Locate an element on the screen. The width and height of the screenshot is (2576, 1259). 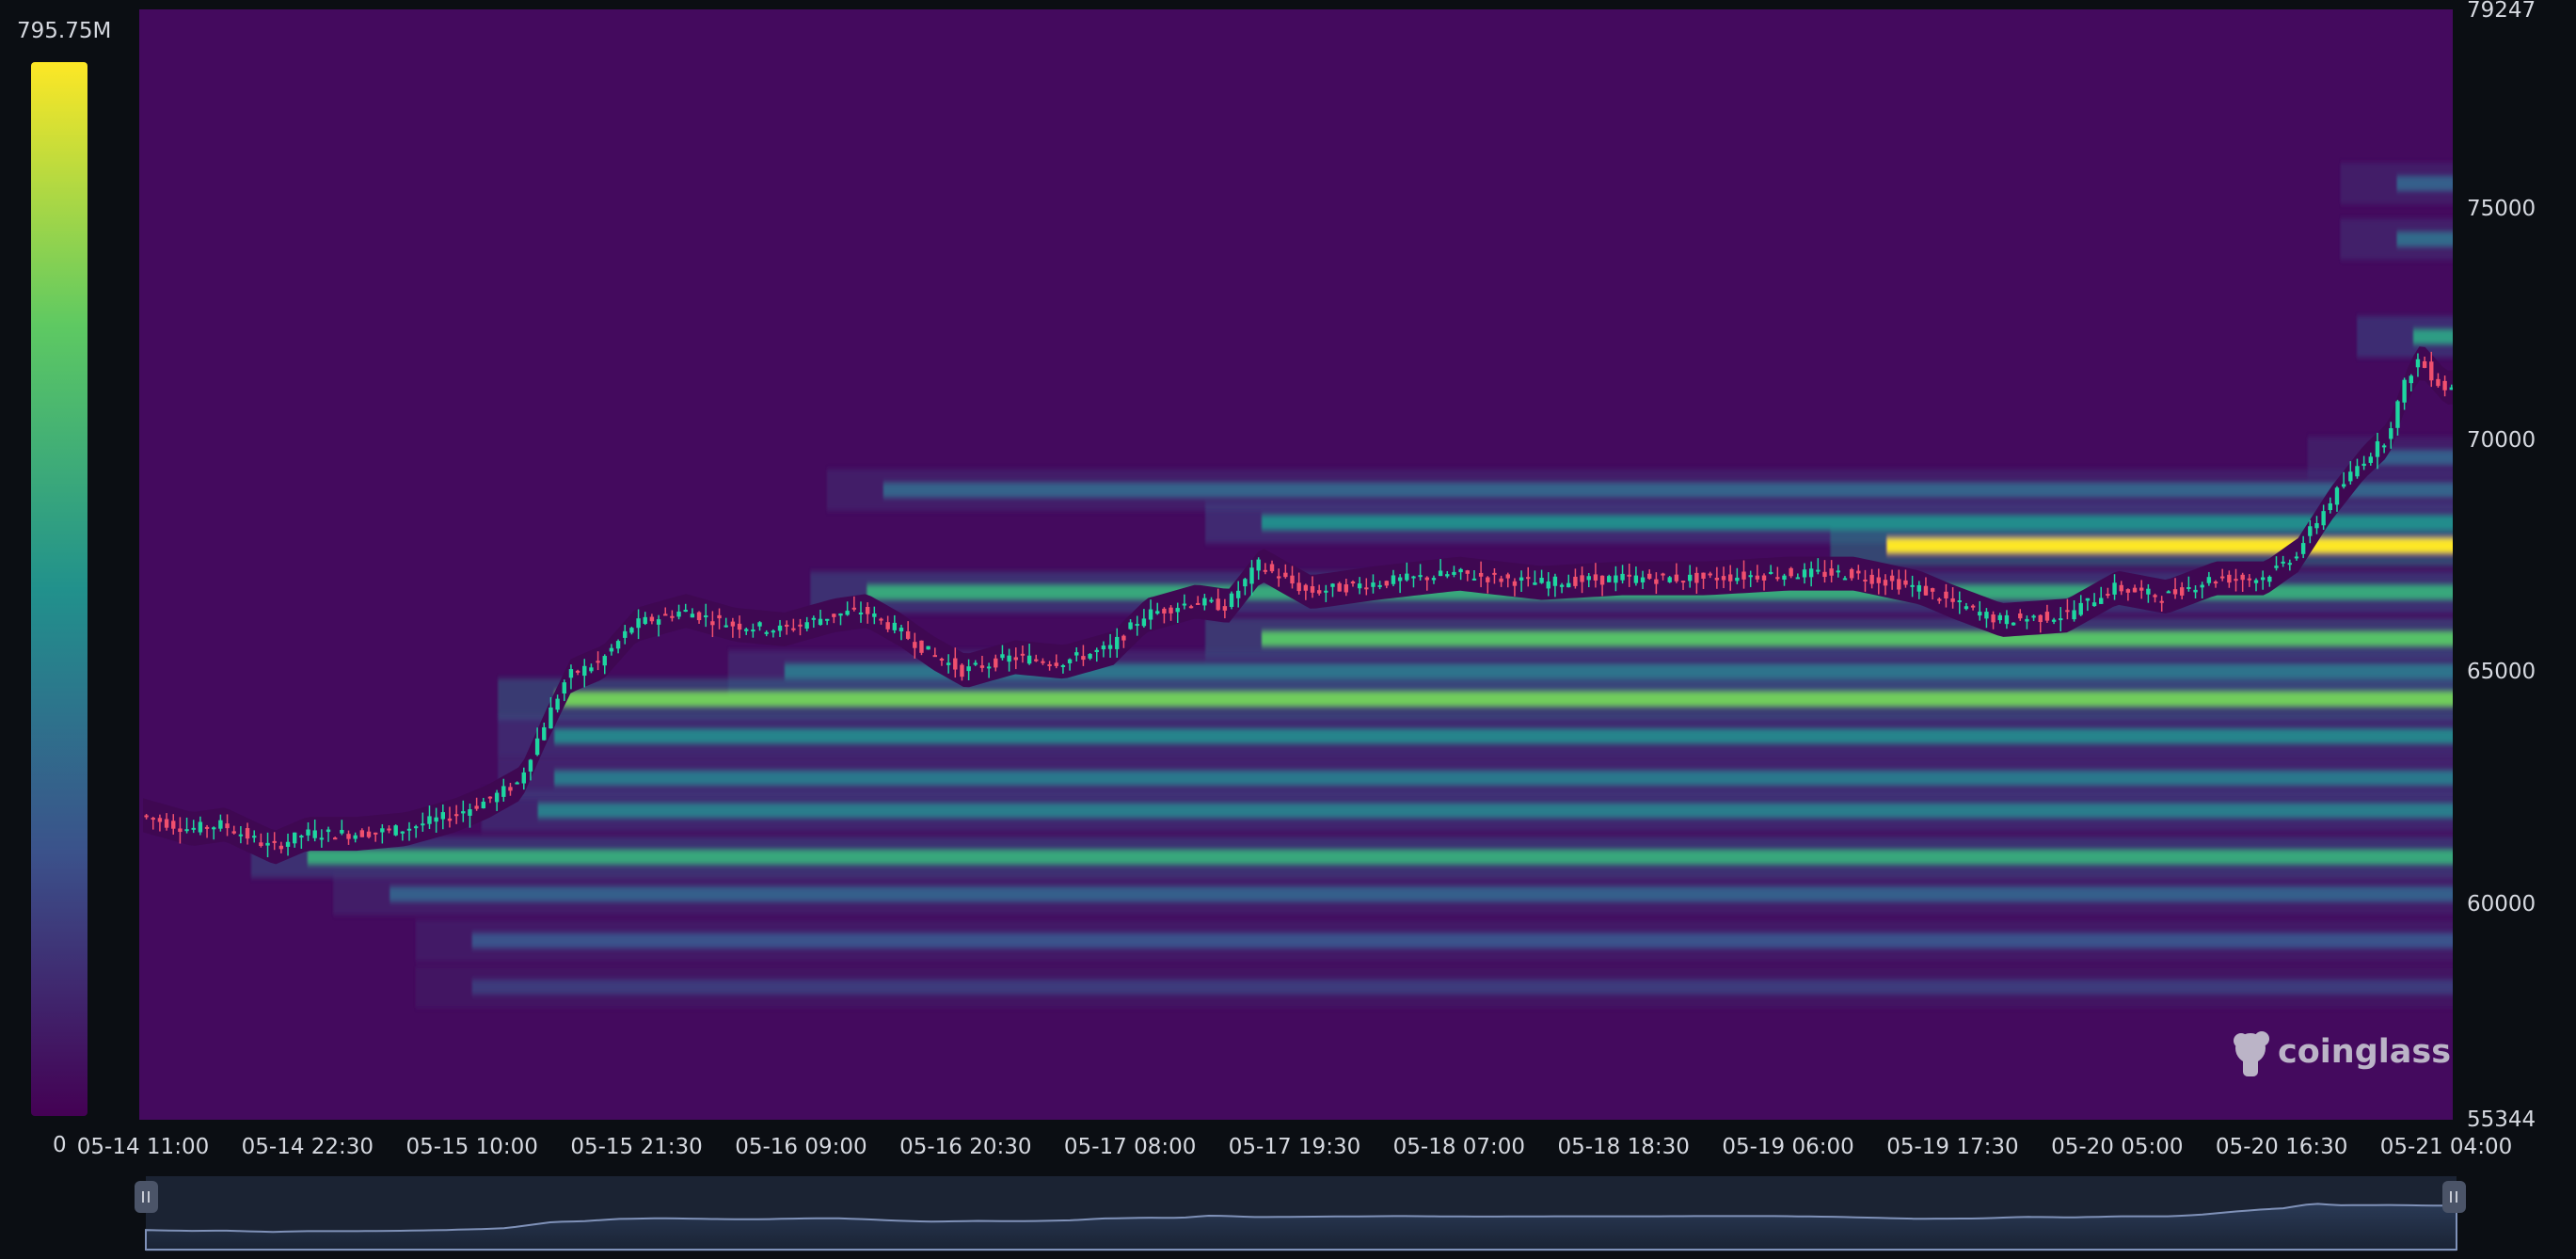
navigator-right-handle is located at coordinates (2454, 1197).